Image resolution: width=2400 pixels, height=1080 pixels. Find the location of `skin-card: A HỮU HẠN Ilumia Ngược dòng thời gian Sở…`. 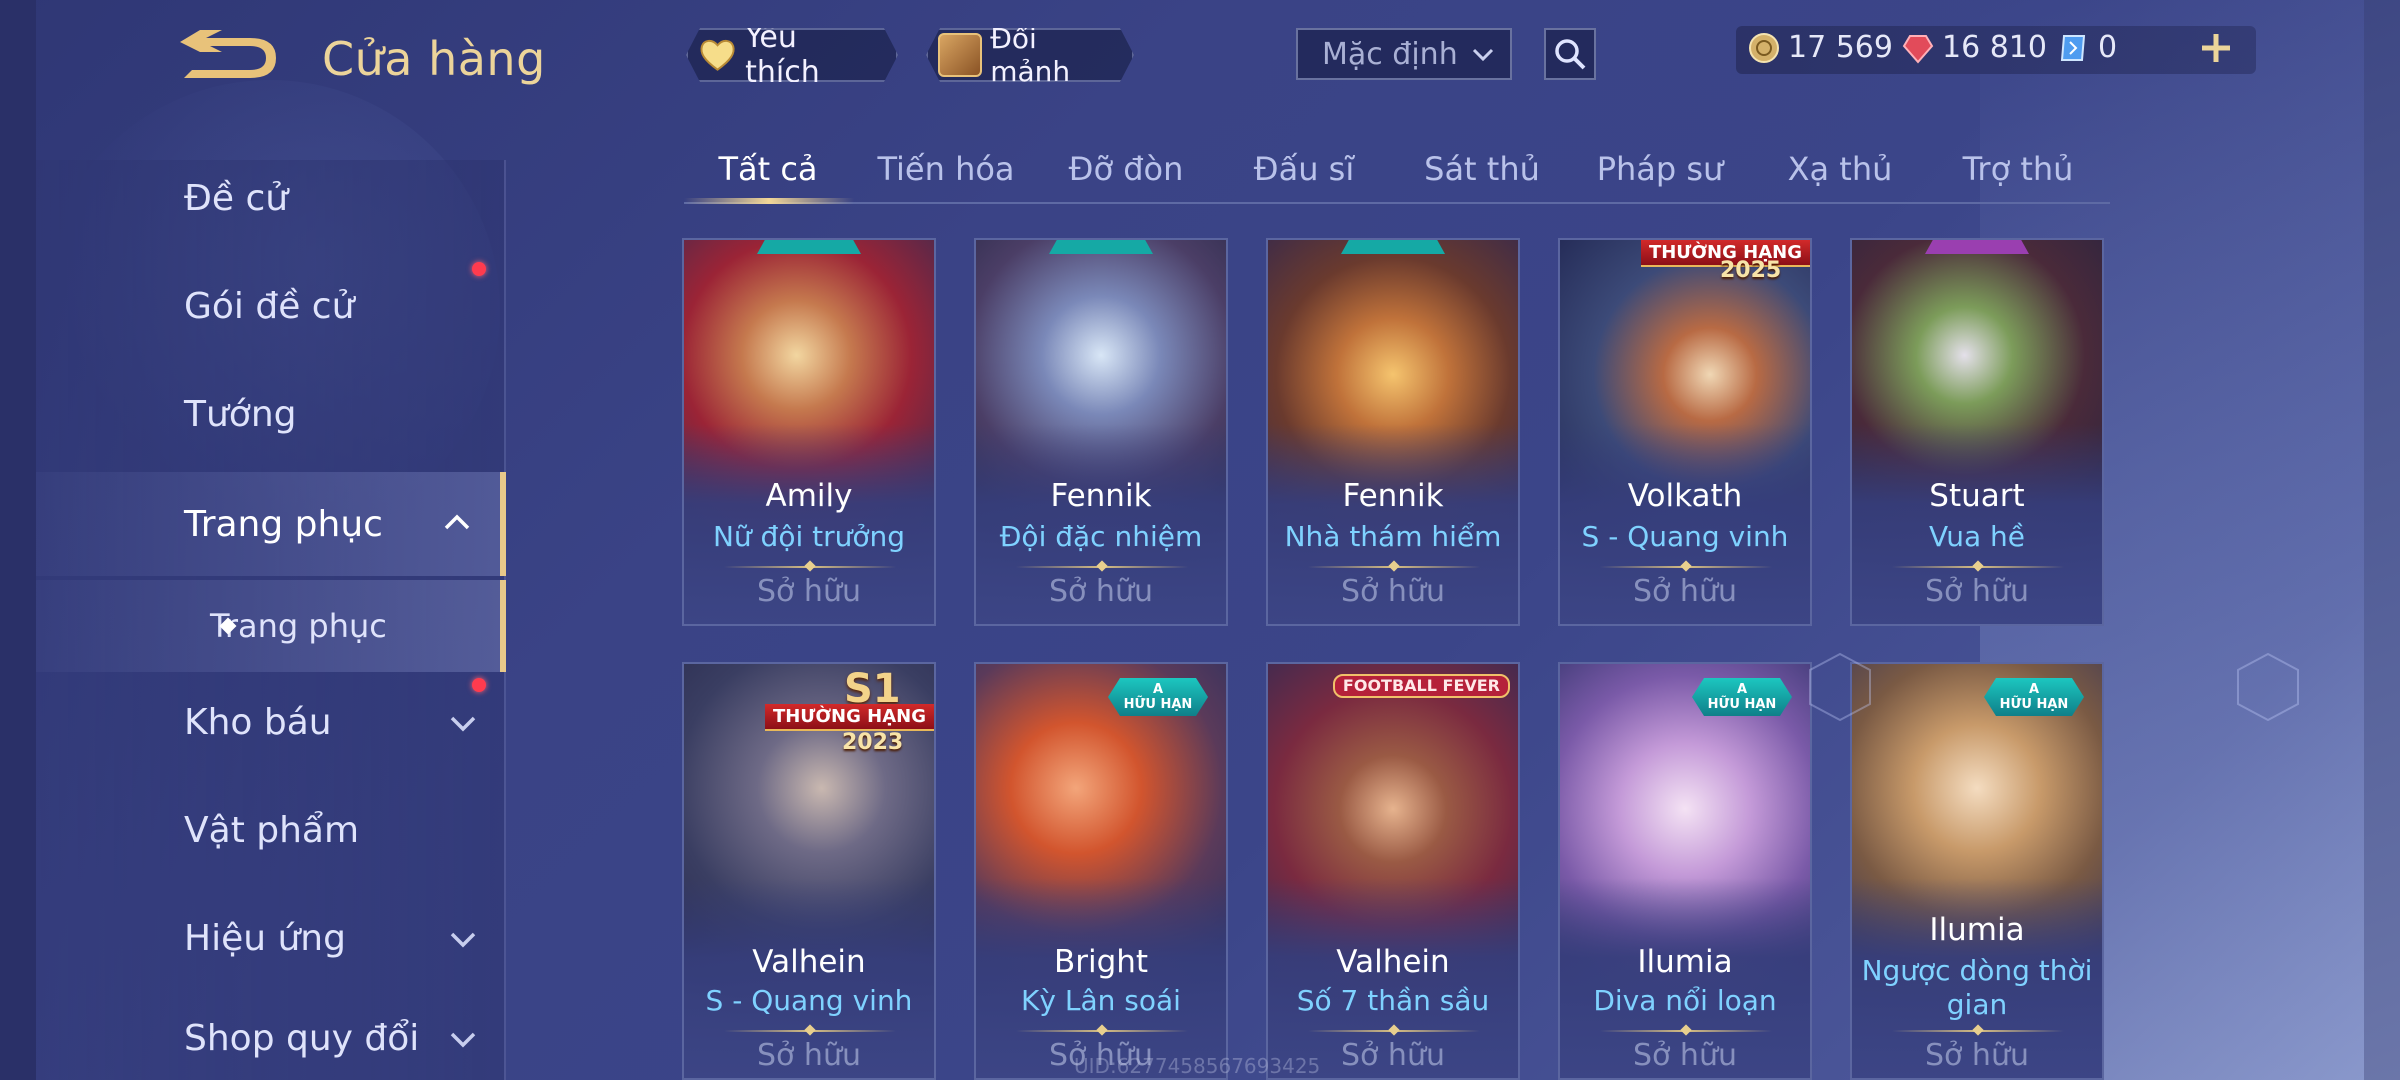

skin-card: A HỮU HẠN Ilumia Ngược dòng thời gian Sở… is located at coordinates (1977, 871).